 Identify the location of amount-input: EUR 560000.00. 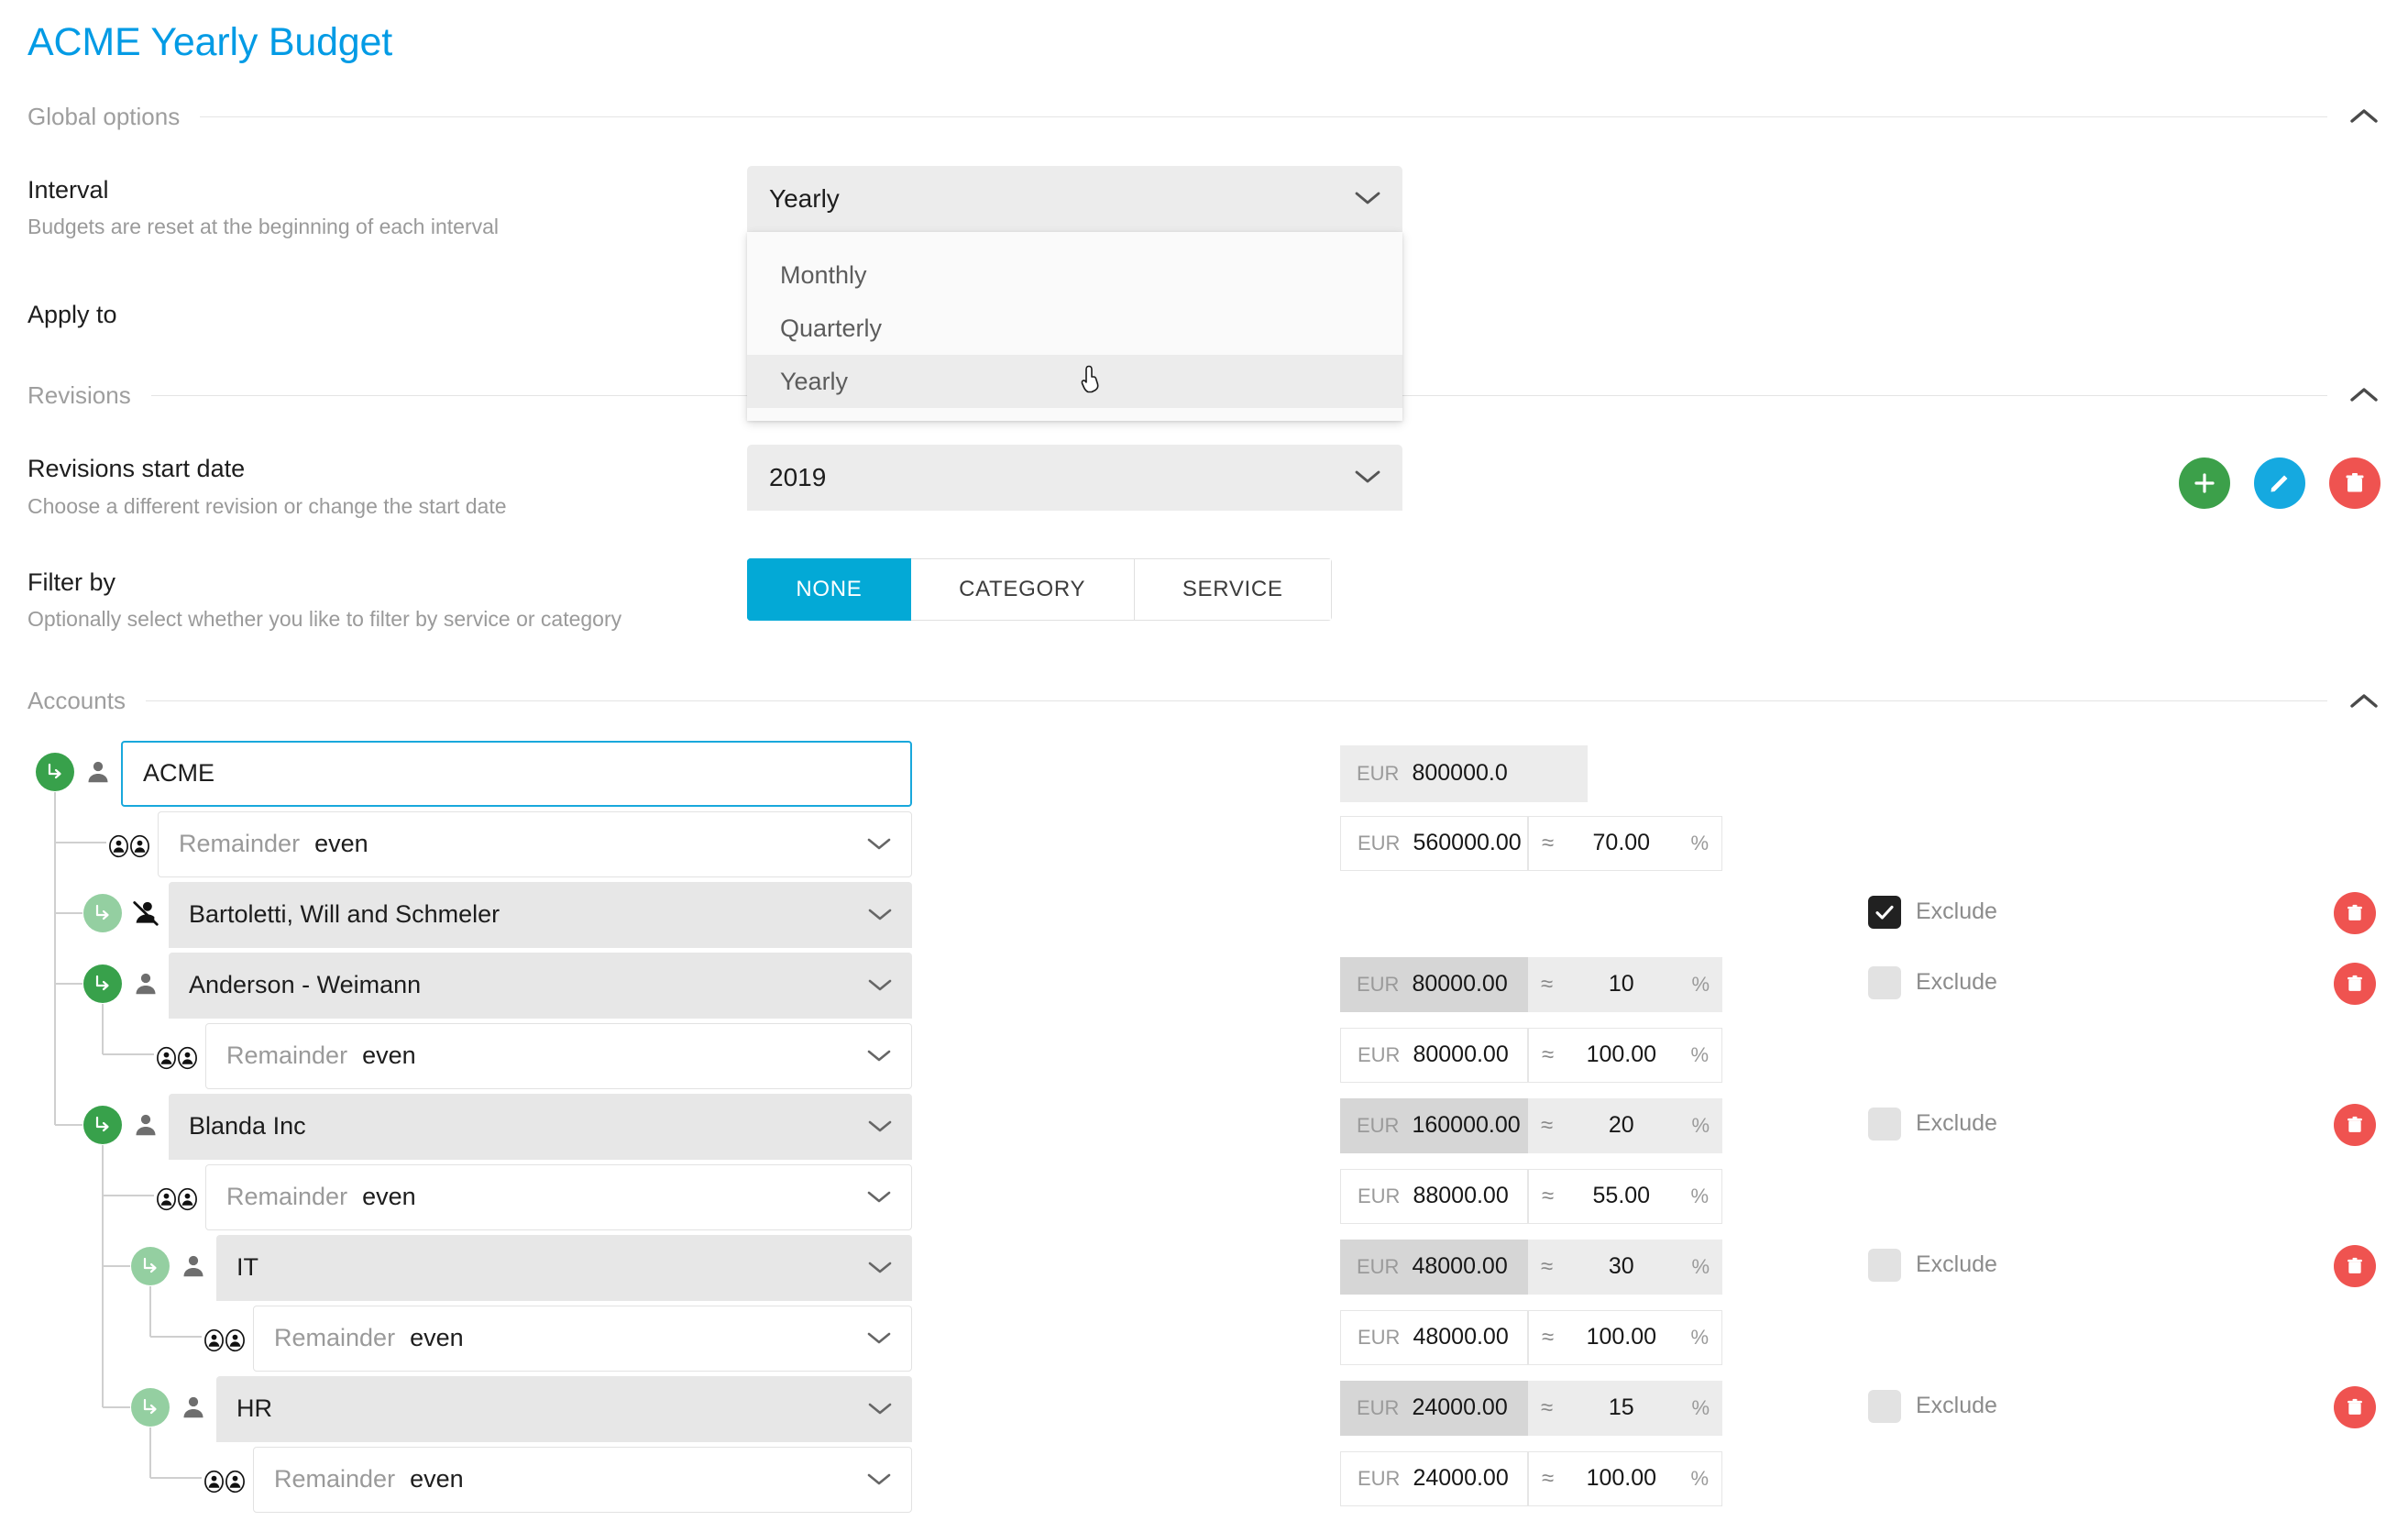
(1434, 843).